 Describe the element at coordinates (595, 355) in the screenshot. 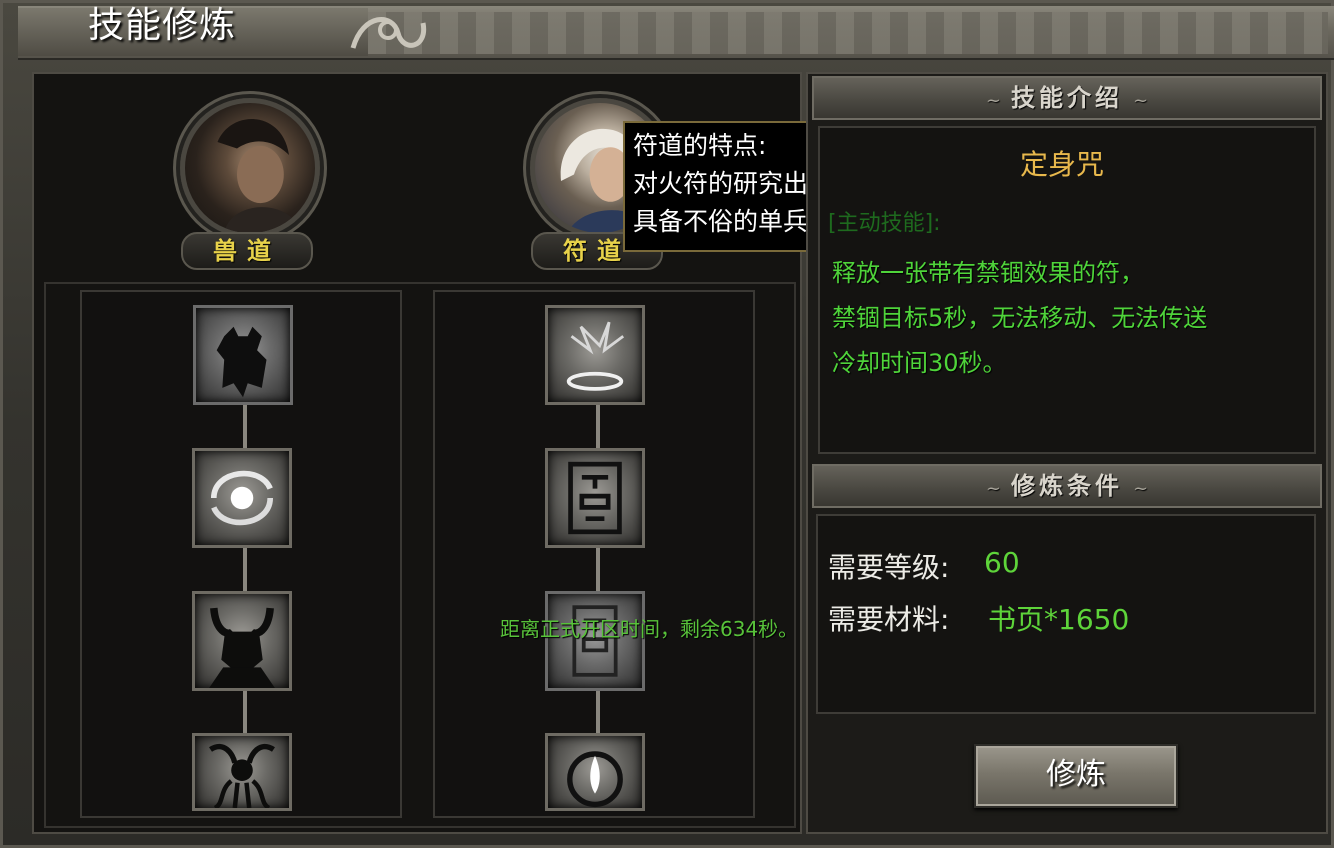

I see `rune-circle-icon` at that location.